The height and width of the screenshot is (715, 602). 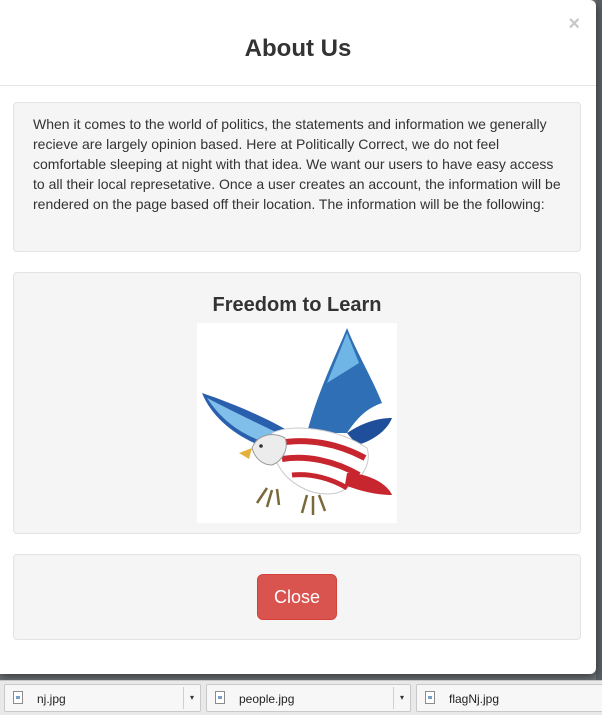 I want to click on download-filename: nj.jpg, so click(x=51, y=699).